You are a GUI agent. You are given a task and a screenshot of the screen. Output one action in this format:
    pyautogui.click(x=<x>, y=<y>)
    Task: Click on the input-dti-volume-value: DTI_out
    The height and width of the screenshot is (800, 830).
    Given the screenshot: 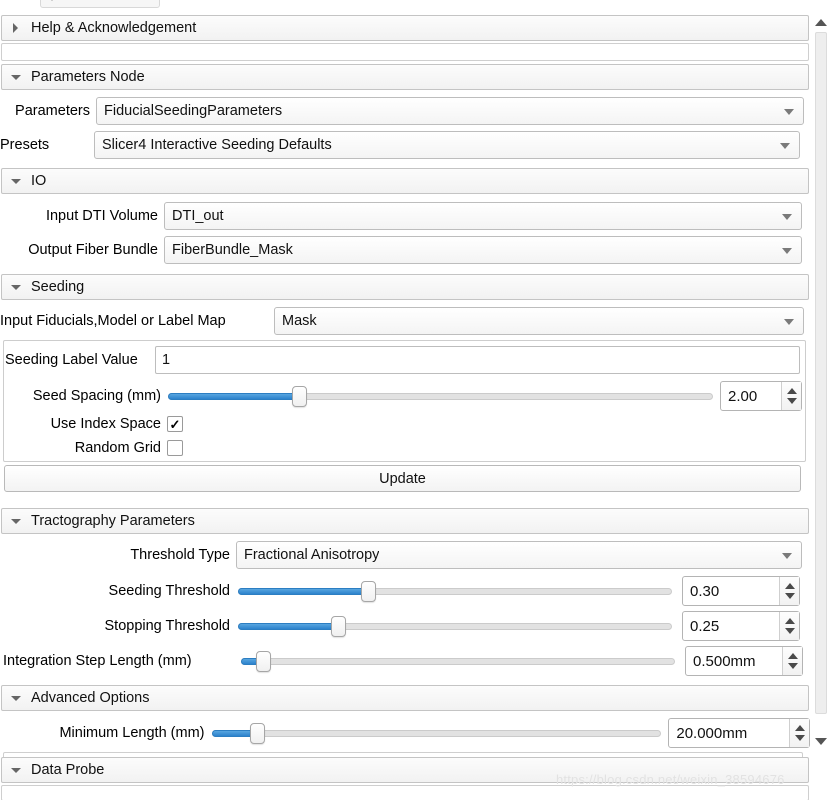 What is the action you would take?
    pyautogui.click(x=198, y=216)
    